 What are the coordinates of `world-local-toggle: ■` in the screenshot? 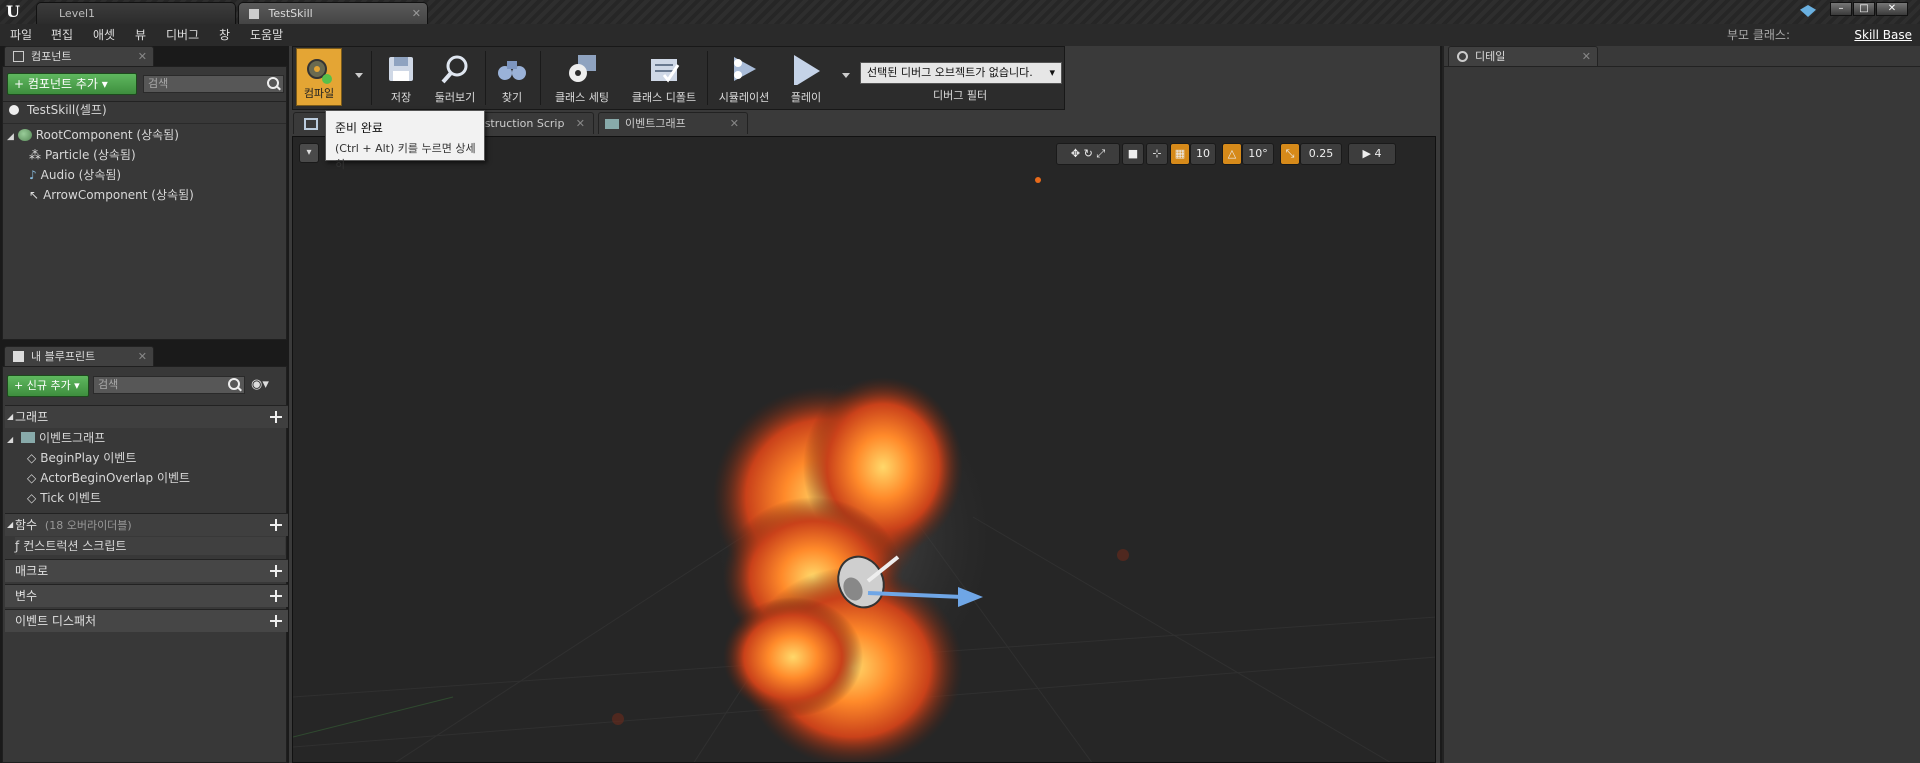 It's located at (1133, 154).